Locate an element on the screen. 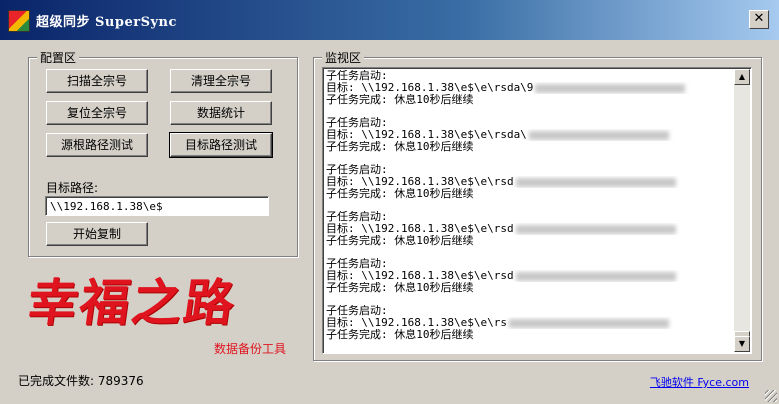 This screenshot has height=404, width=779. target-path-label: 目标路径: is located at coordinates (72, 188).